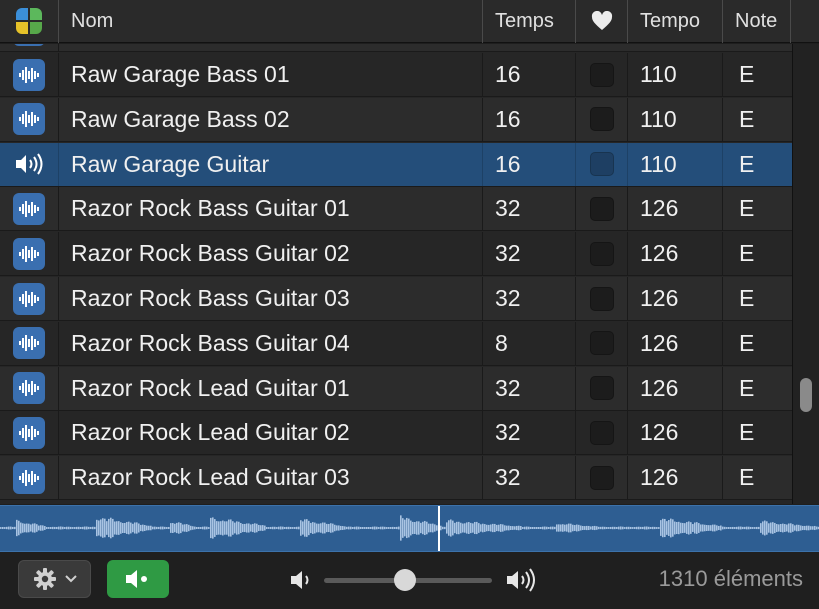 The image size is (819, 609). What do you see at coordinates (396, 299) in the screenshot?
I see `table-row: Razor Rock Bass Guitar 03 32 126 E` at bounding box center [396, 299].